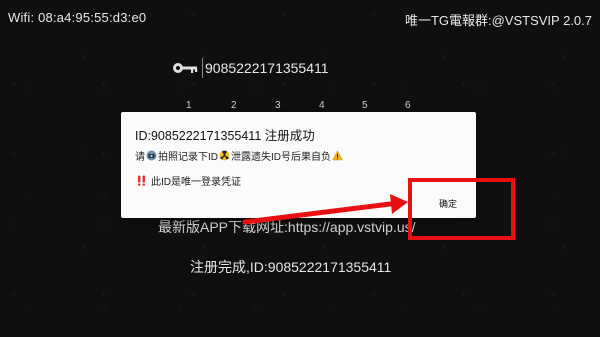 This screenshot has height=337, width=600. What do you see at coordinates (325, 209) in the screenshot?
I see `red-arrow-annotation` at bounding box center [325, 209].